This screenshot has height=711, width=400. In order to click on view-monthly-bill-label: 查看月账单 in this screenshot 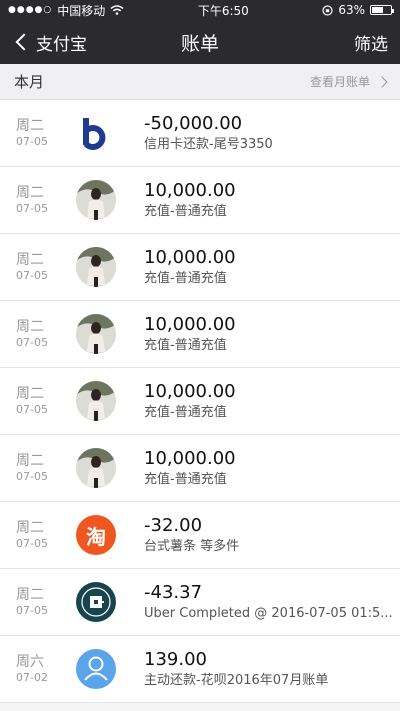, I will do `click(339, 82)`.